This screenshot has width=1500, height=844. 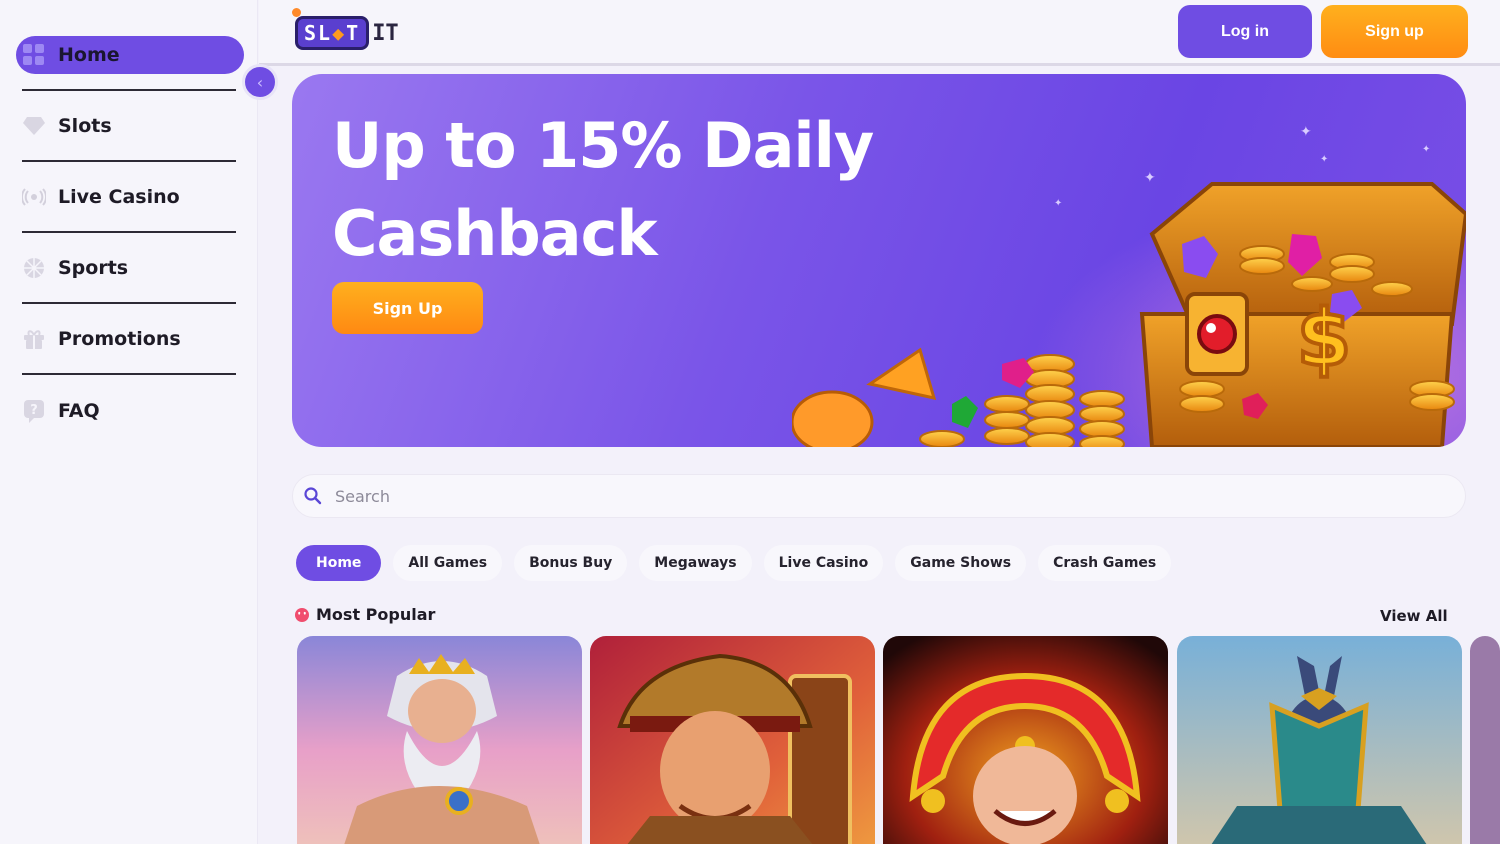 I want to click on login-button: Log in, so click(x=1245, y=31).